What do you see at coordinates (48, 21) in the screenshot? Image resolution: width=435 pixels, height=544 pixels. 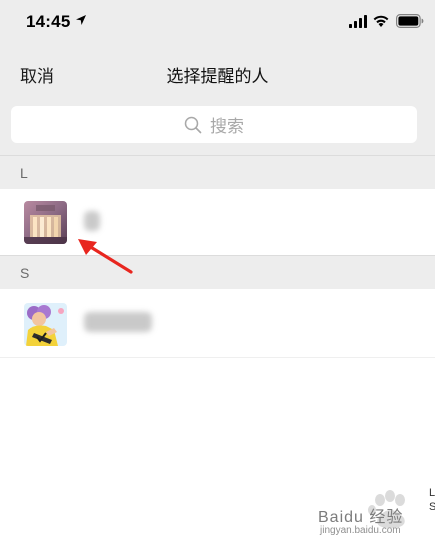 I see `status-time: 14:45` at bounding box center [48, 21].